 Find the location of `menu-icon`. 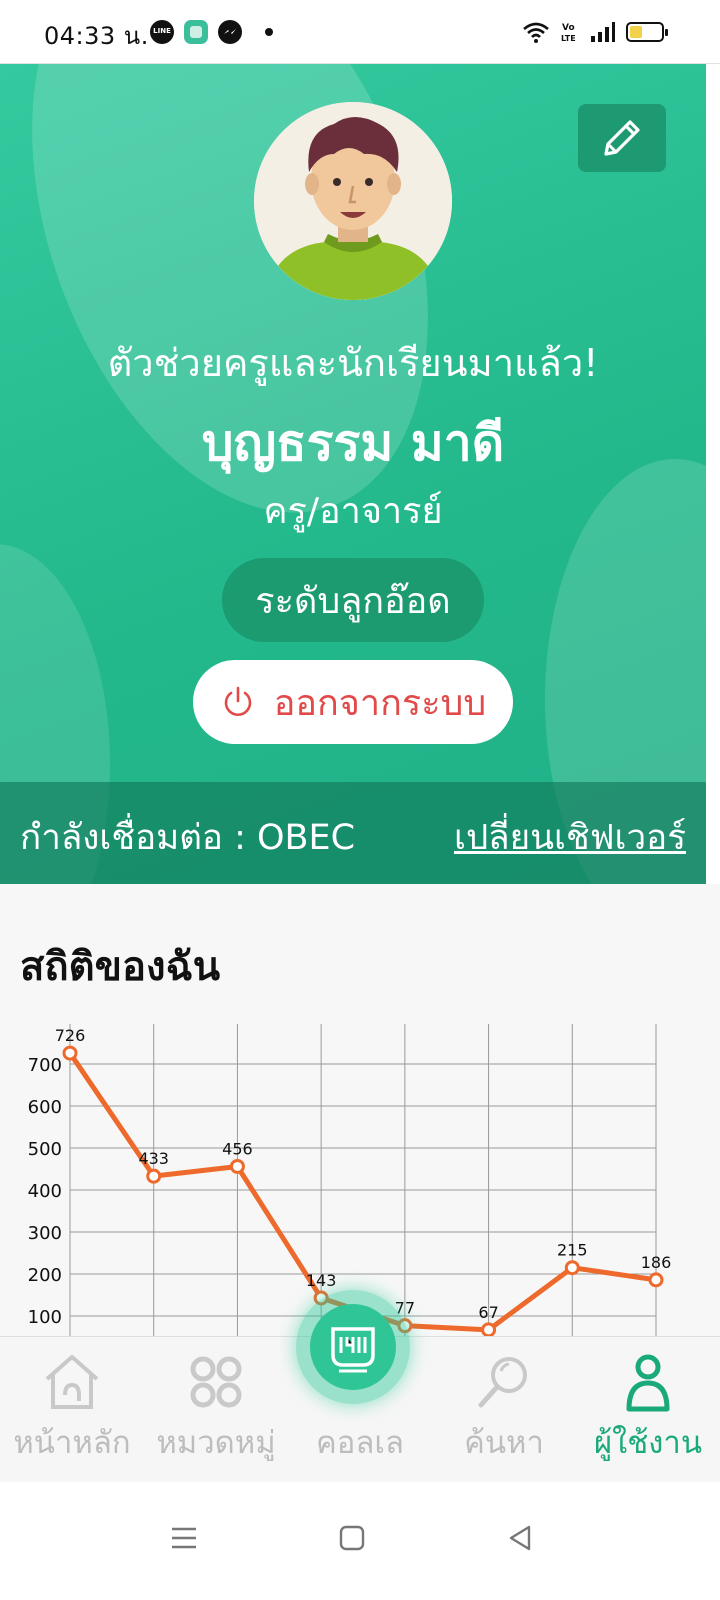

menu-icon is located at coordinates (184, 1538).